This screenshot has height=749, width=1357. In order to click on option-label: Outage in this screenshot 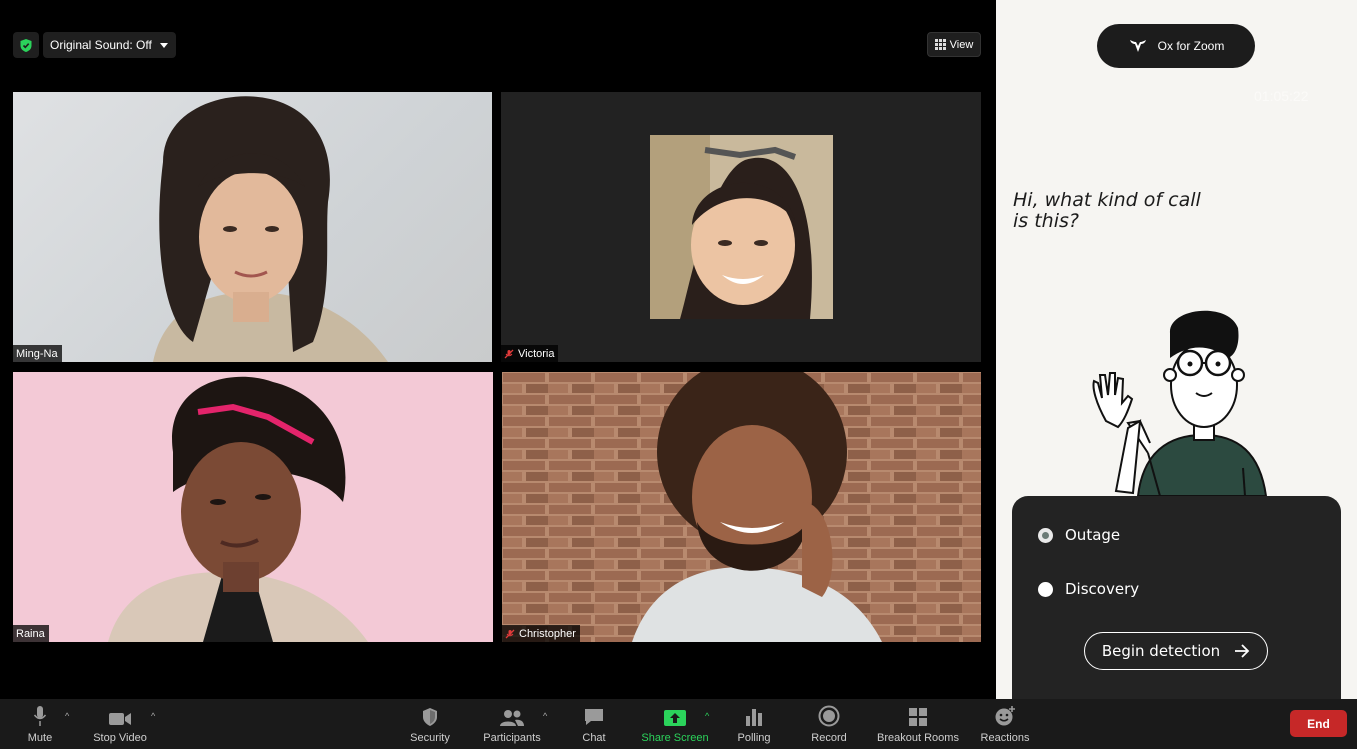, I will do `click(1093, 535)`.